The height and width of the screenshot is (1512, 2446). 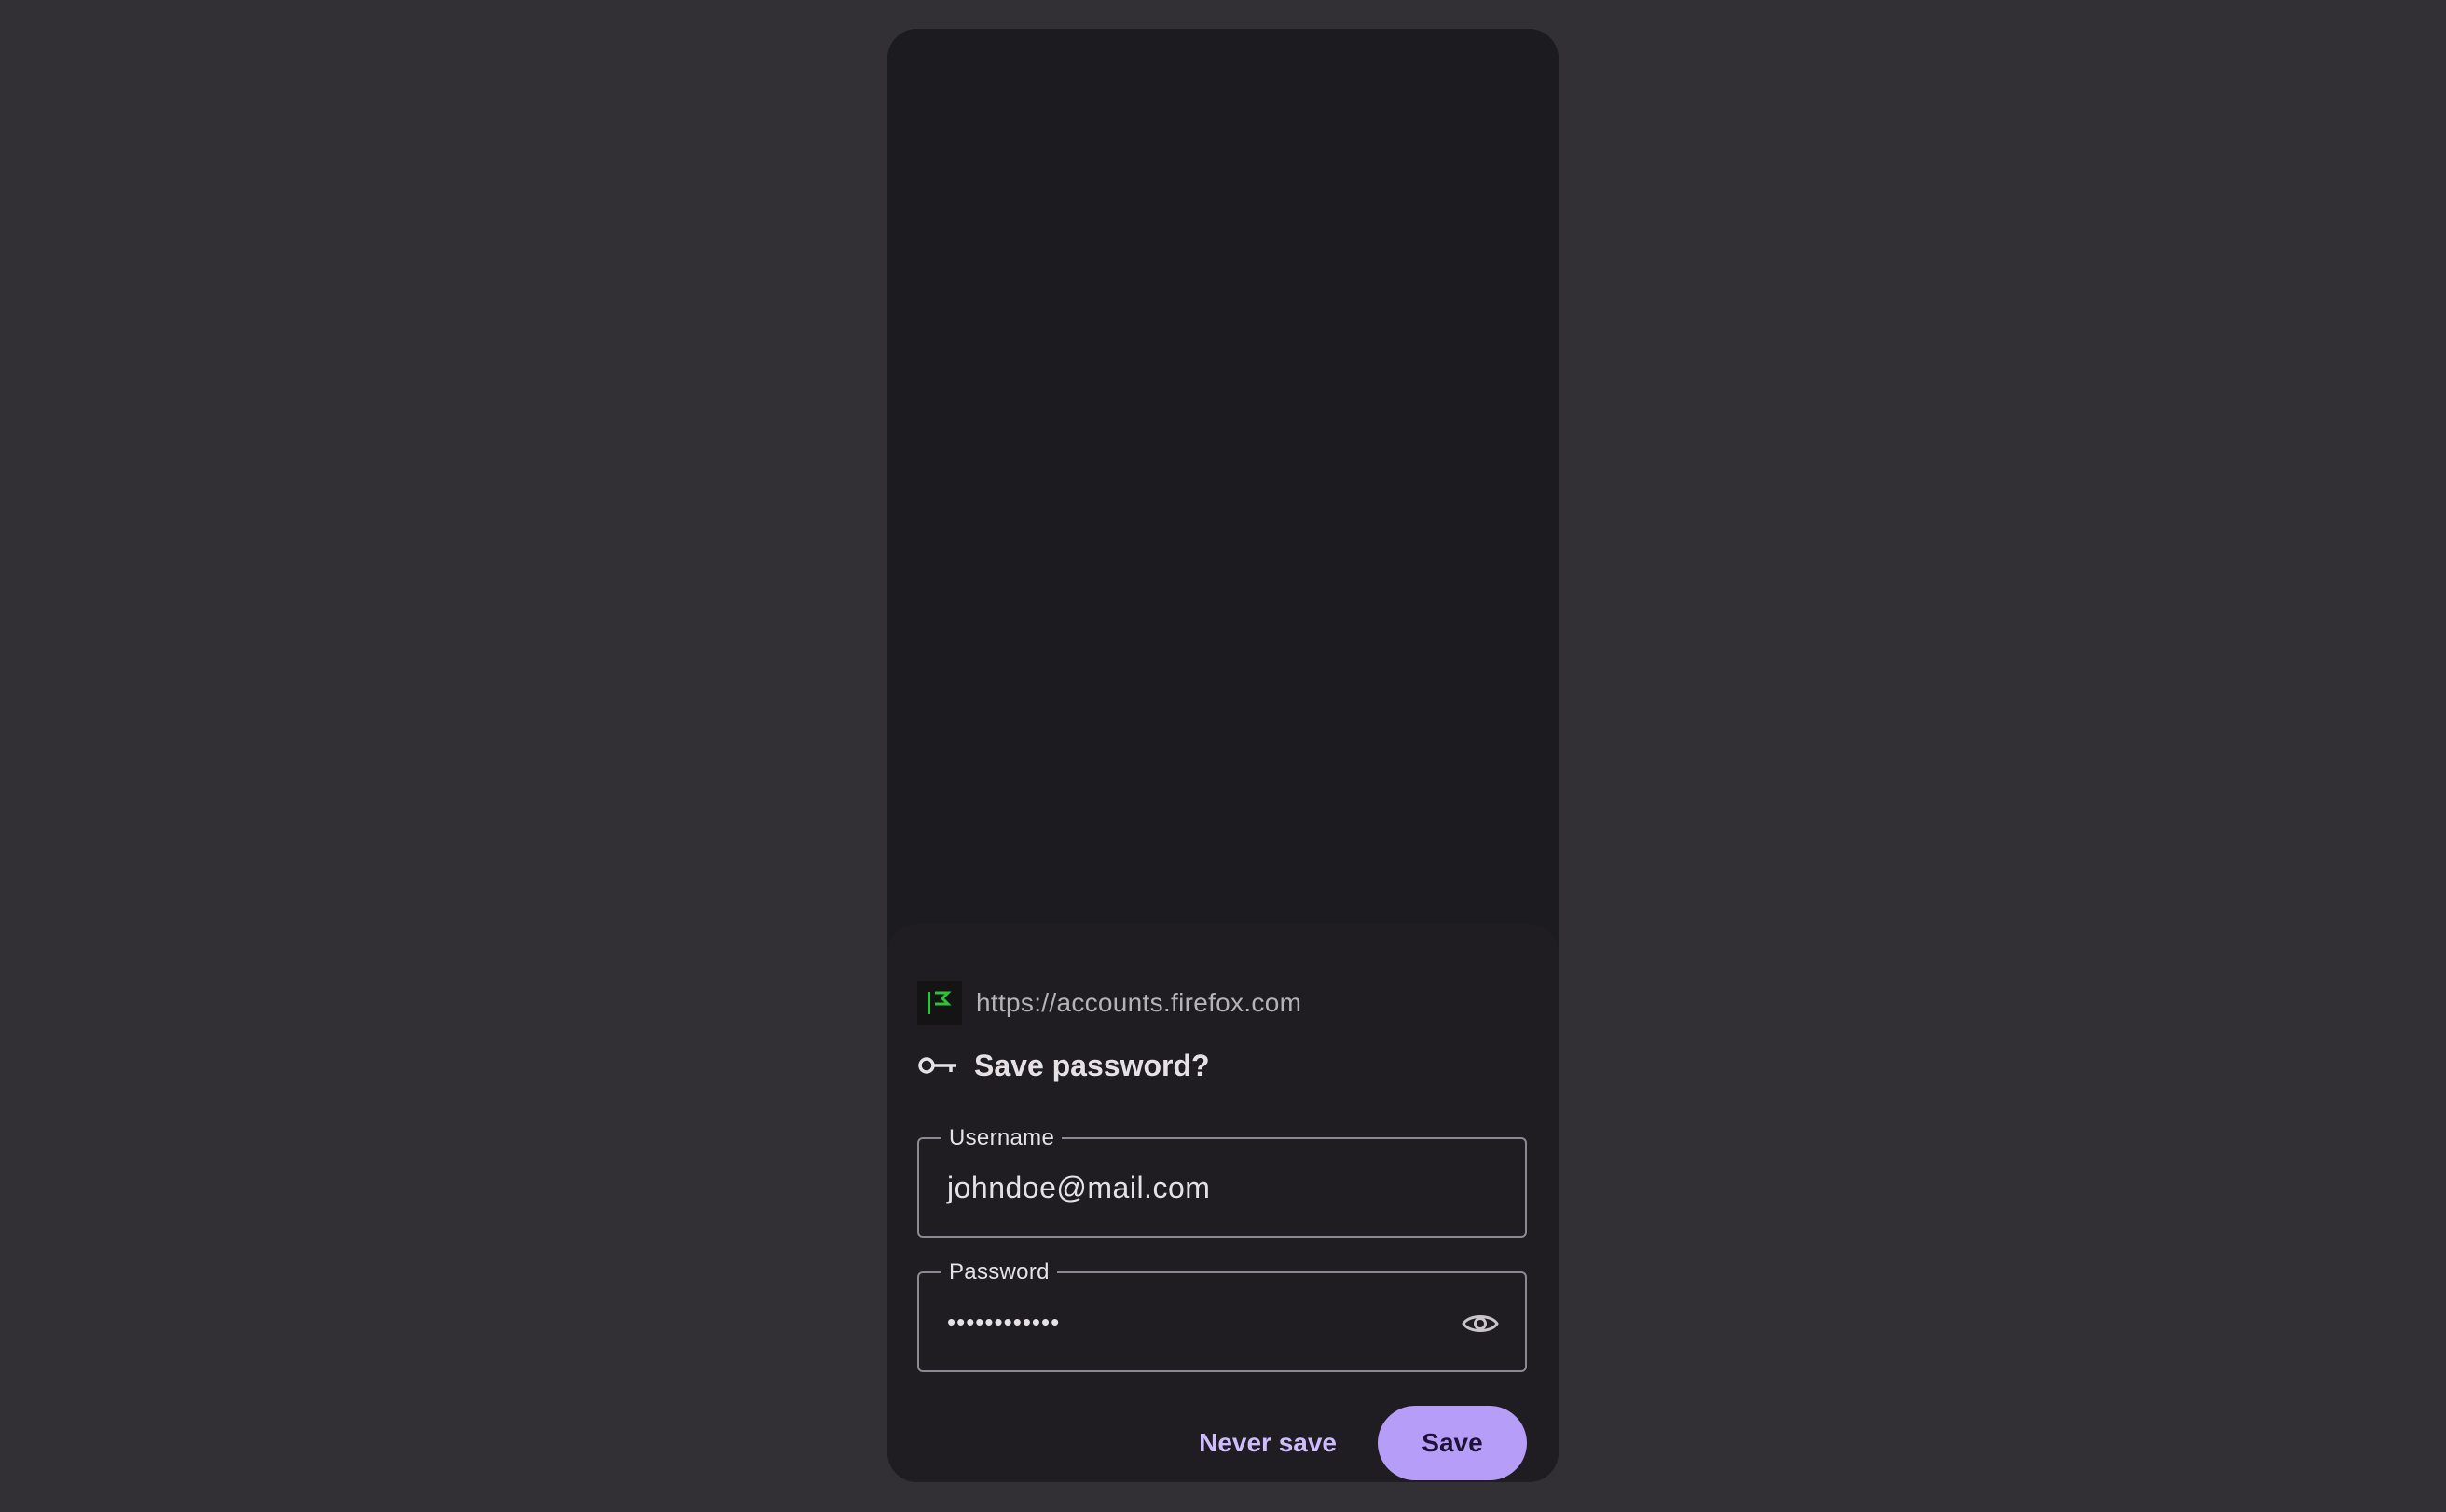 I want to click on title-row: Save password?, so click(x=1063, y=1065).